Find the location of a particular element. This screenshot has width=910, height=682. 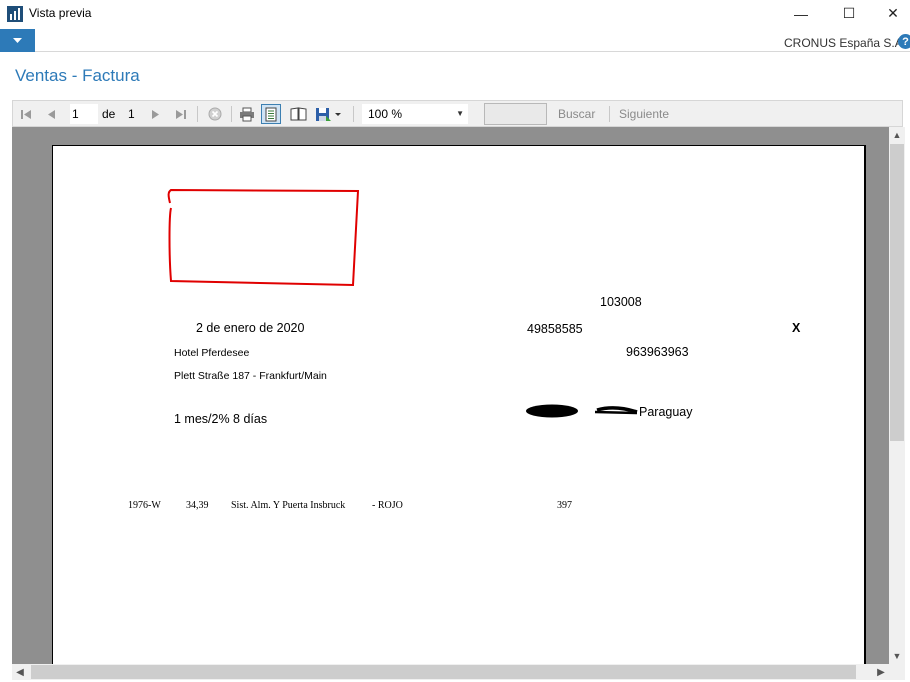

payment-terms: 1 mes/2% 8 días is located at coordinates (221, 419).